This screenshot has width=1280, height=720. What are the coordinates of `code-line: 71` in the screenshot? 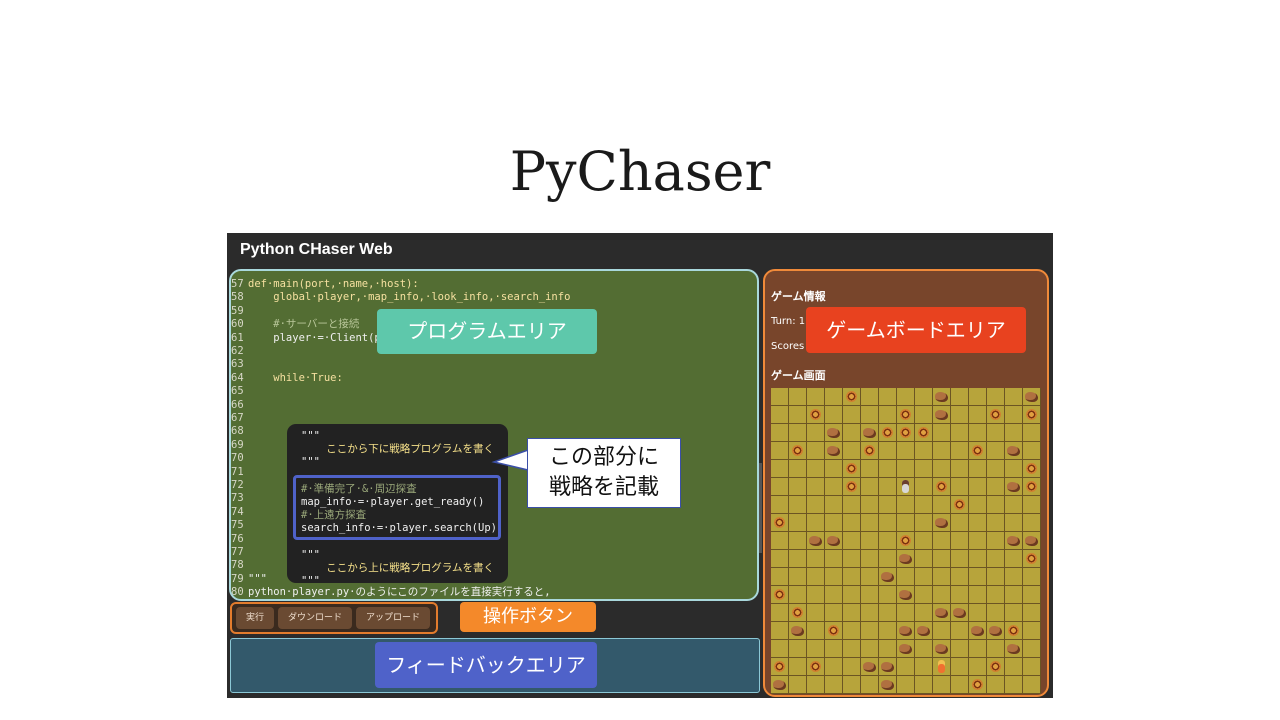 It's located at (239, 472).